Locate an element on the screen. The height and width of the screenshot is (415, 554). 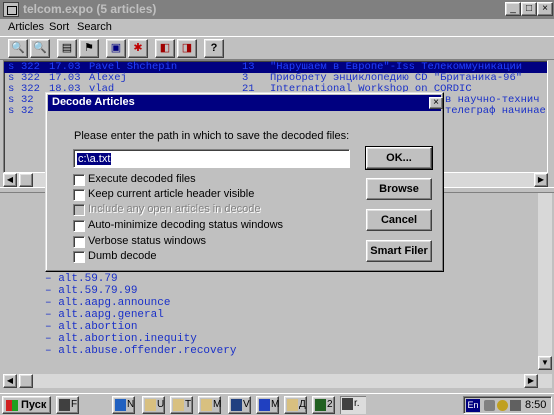
toolbar-button-5: ▣ is located at coordinates (116, 48).